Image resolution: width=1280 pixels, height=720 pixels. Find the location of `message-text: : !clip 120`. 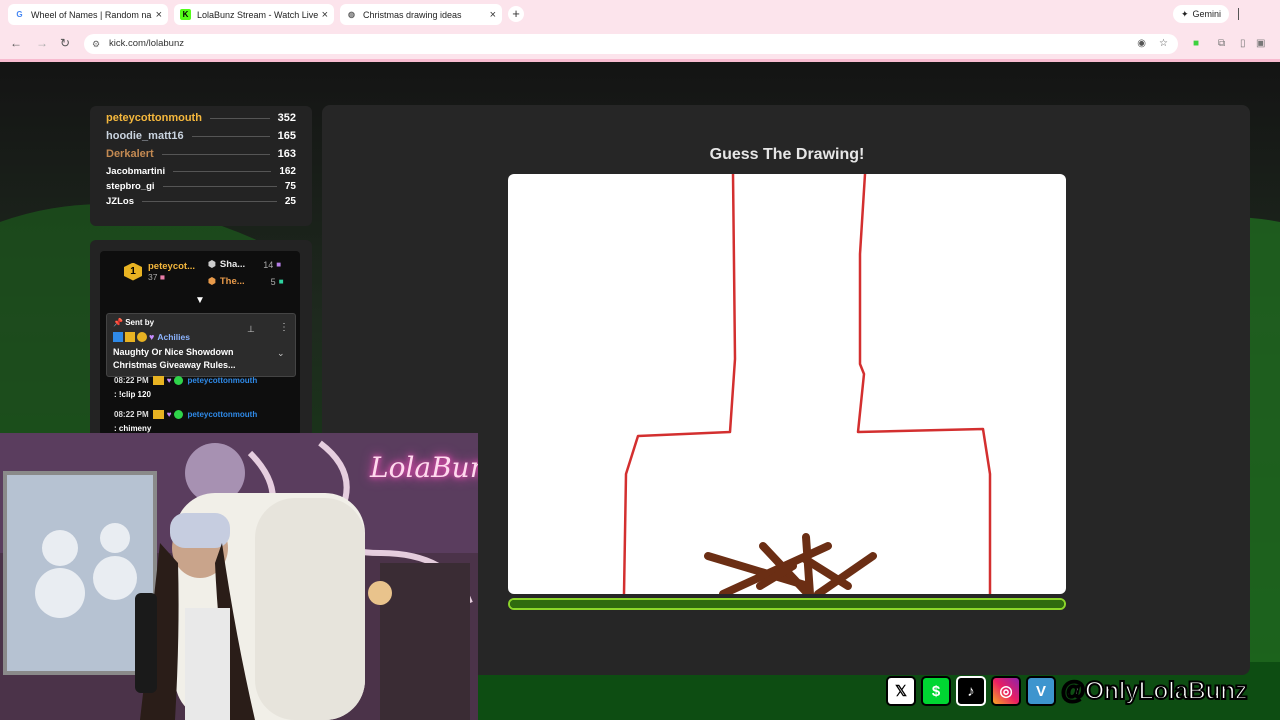

message-text: : !clip 120 is located at coordinates (132, 394).